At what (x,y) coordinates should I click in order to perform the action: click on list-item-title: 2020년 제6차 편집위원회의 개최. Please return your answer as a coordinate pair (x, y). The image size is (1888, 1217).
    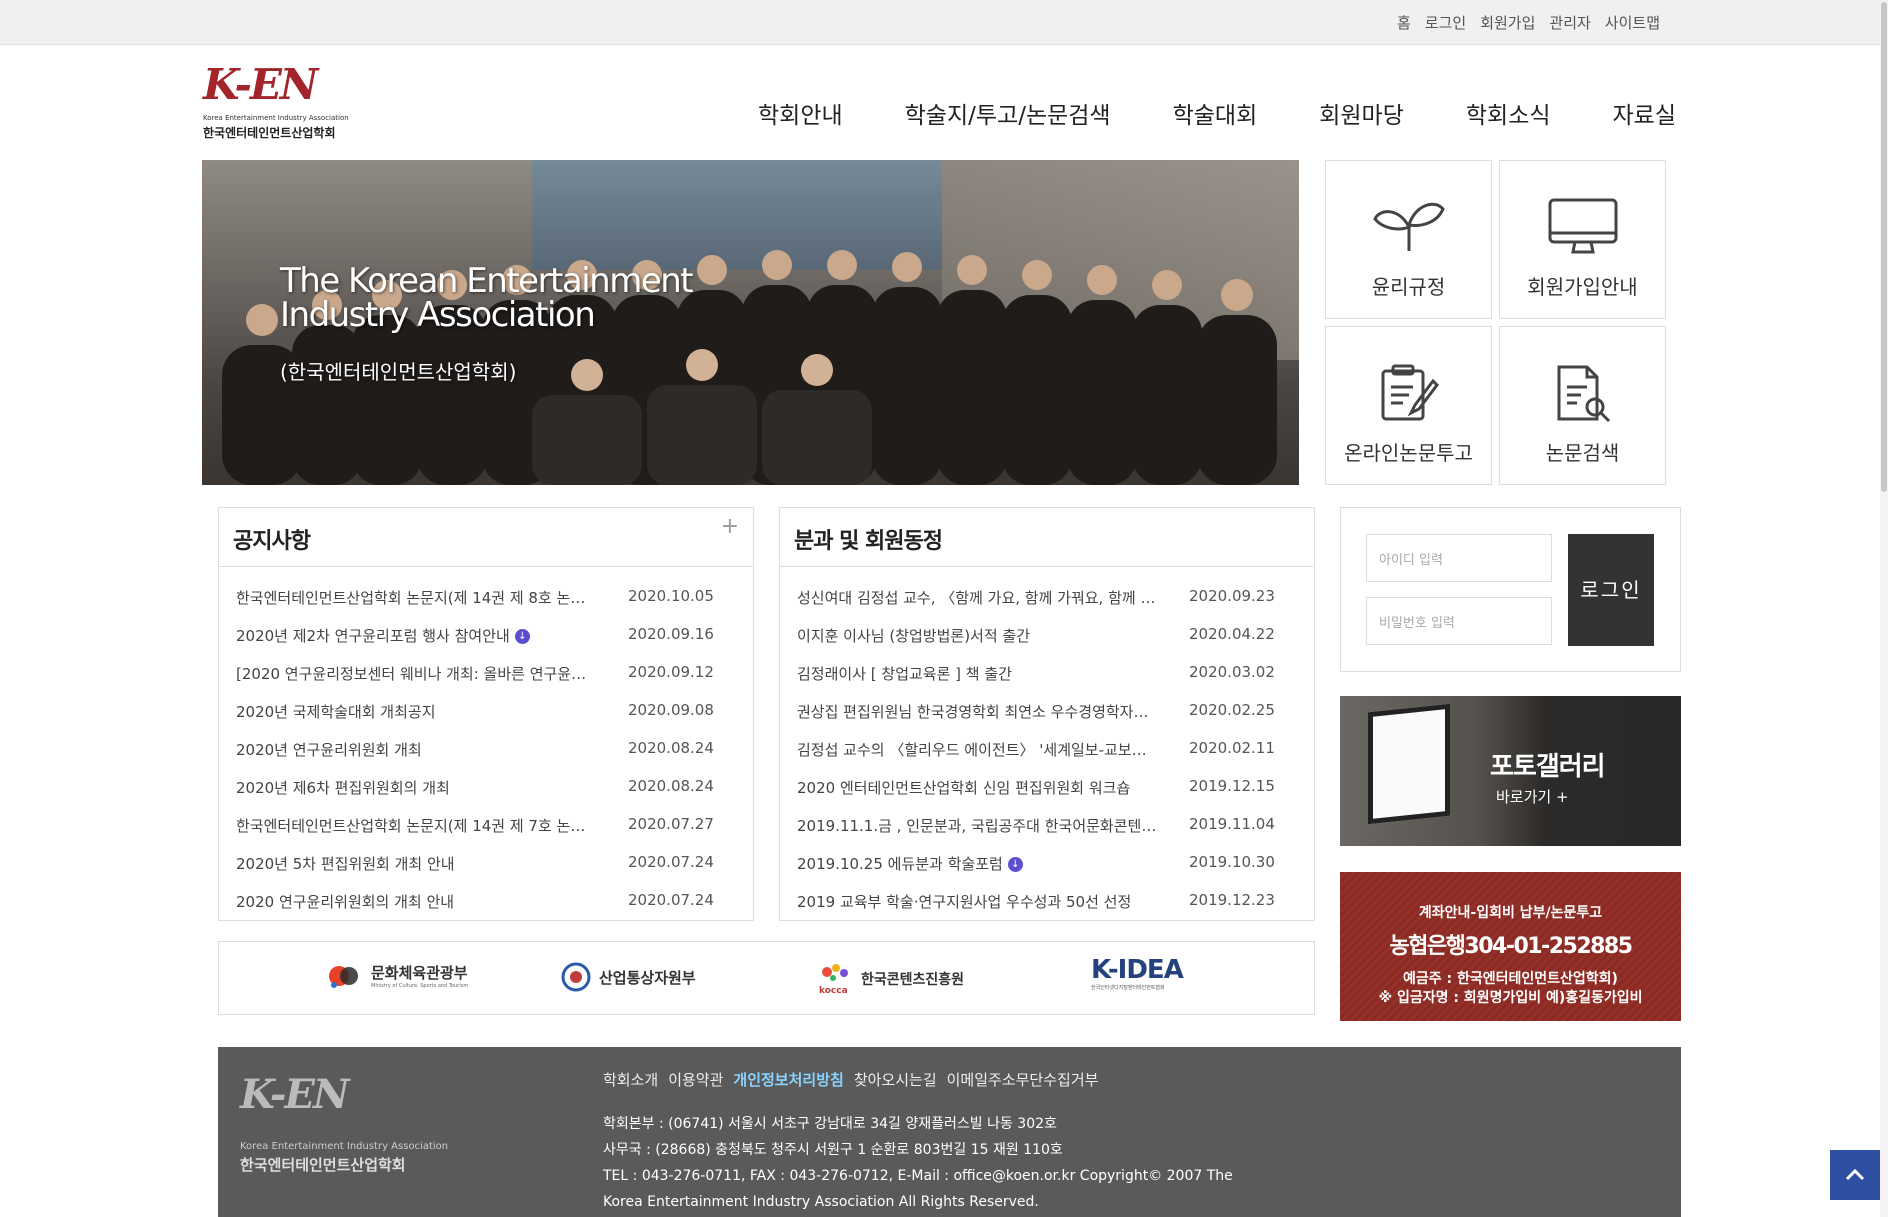
    Looking at the image, I should click on (416, 787).